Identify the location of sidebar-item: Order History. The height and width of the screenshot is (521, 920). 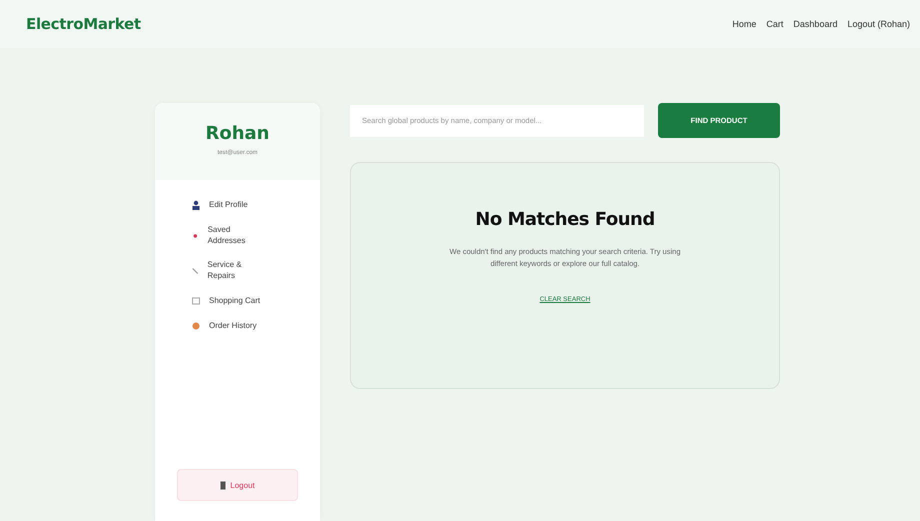
(226, 326).